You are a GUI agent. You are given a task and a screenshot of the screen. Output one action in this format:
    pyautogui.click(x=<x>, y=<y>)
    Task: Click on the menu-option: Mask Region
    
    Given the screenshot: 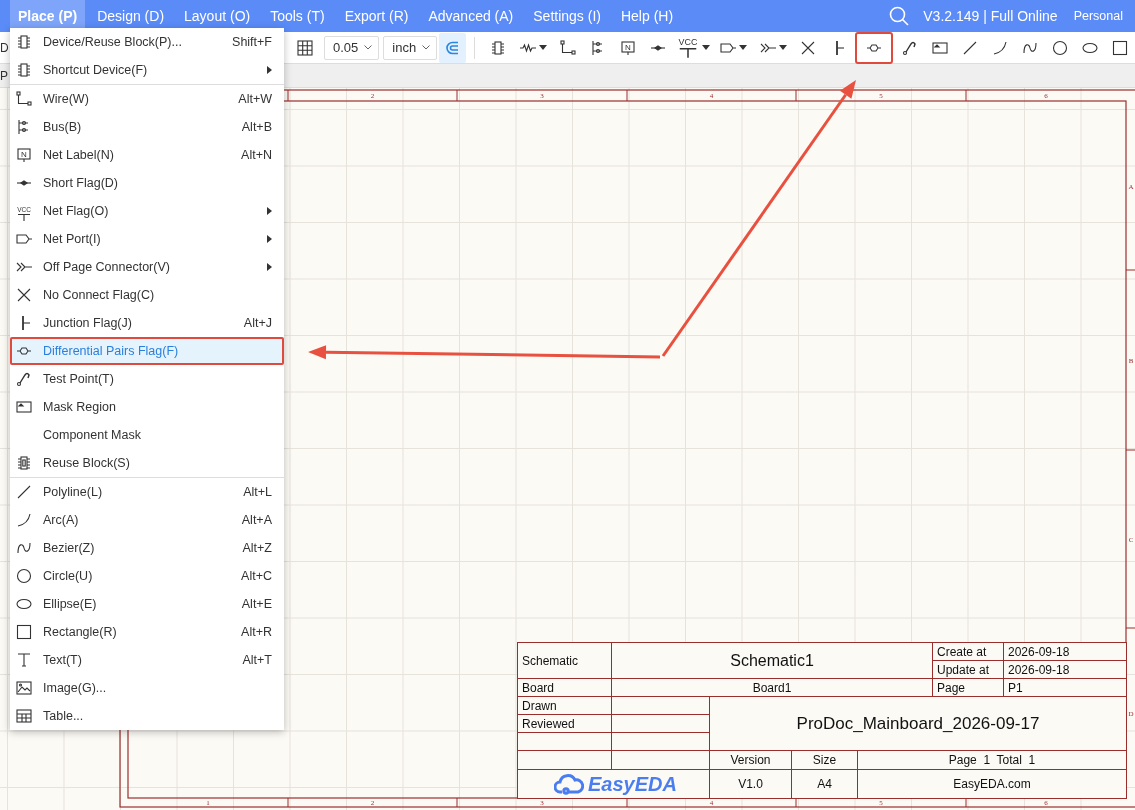 What is the action you would take?
    pyautogui.click(x=147, y=407)
    